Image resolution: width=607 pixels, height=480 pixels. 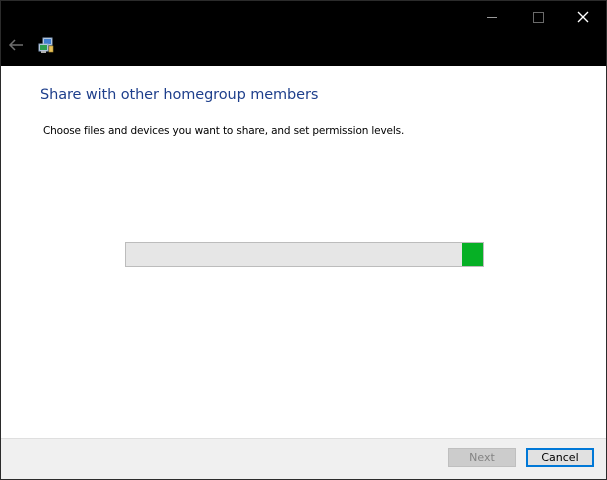 What do you see at coordinates (46, 45) in the screenshot?
I see `homegroup-icon` at bounding box center [46, 45].